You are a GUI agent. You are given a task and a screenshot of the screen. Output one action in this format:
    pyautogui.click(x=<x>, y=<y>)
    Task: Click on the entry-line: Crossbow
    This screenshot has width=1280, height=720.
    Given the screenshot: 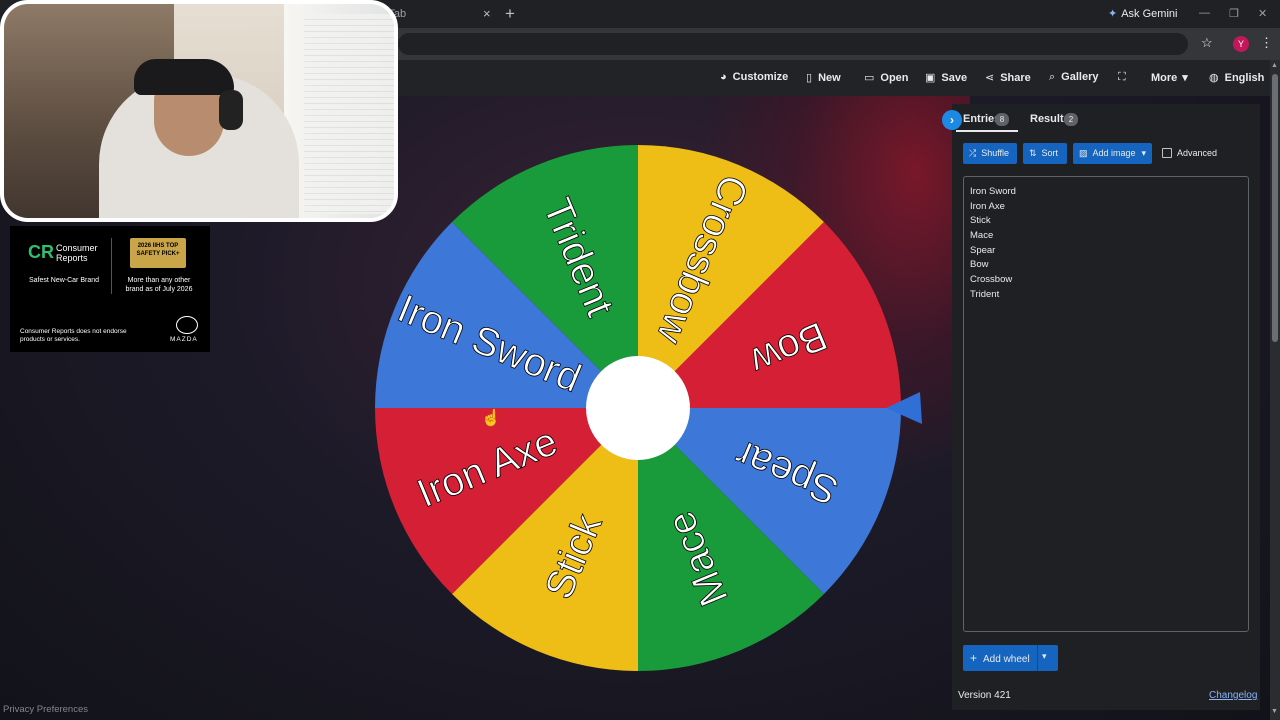 What is the action you would take?
    pyautogui.click(x=991, y=279)
    